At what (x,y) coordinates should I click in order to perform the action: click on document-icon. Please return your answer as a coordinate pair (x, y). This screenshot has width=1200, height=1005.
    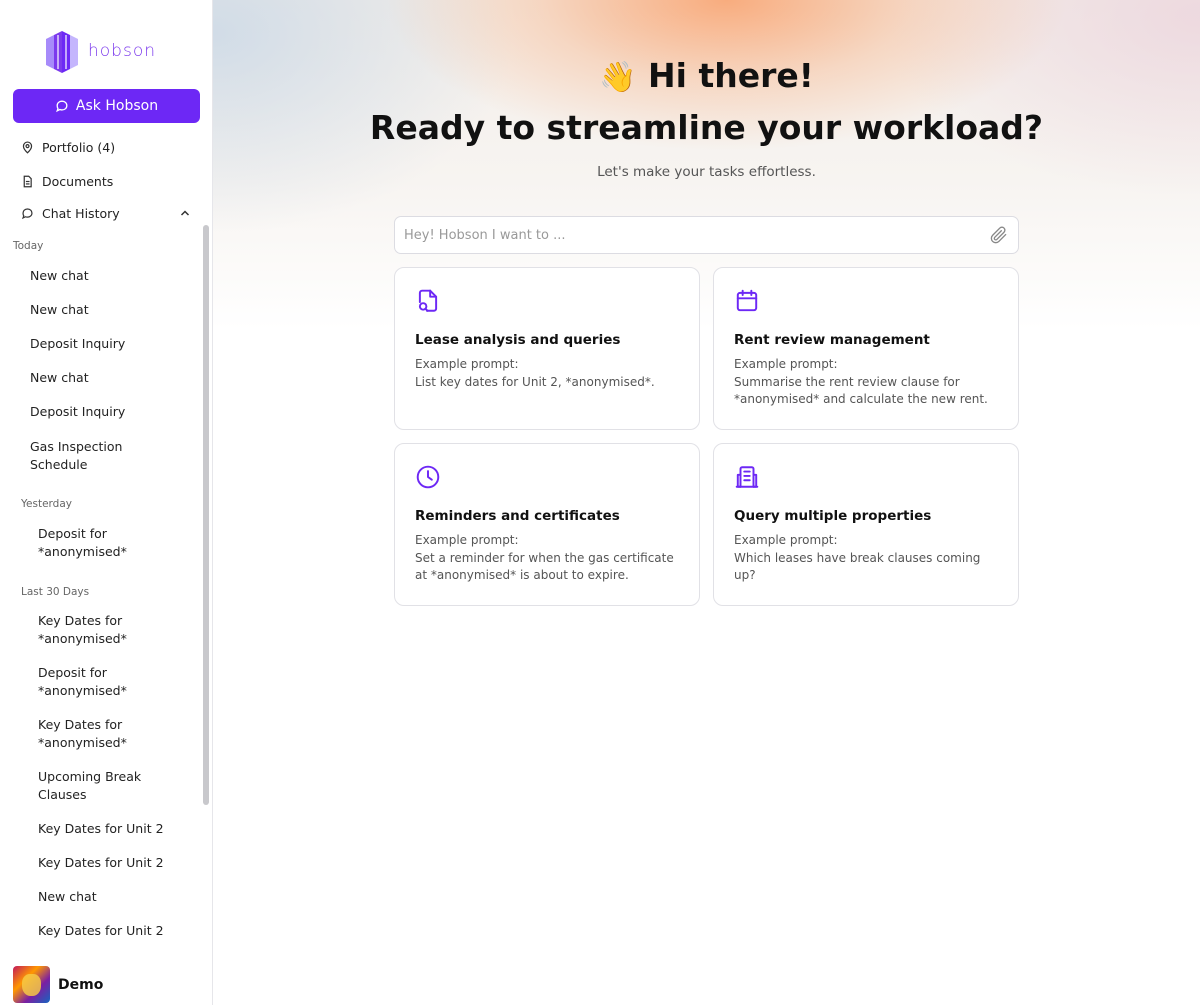
    Looking at the image, I should click on (27, 181).